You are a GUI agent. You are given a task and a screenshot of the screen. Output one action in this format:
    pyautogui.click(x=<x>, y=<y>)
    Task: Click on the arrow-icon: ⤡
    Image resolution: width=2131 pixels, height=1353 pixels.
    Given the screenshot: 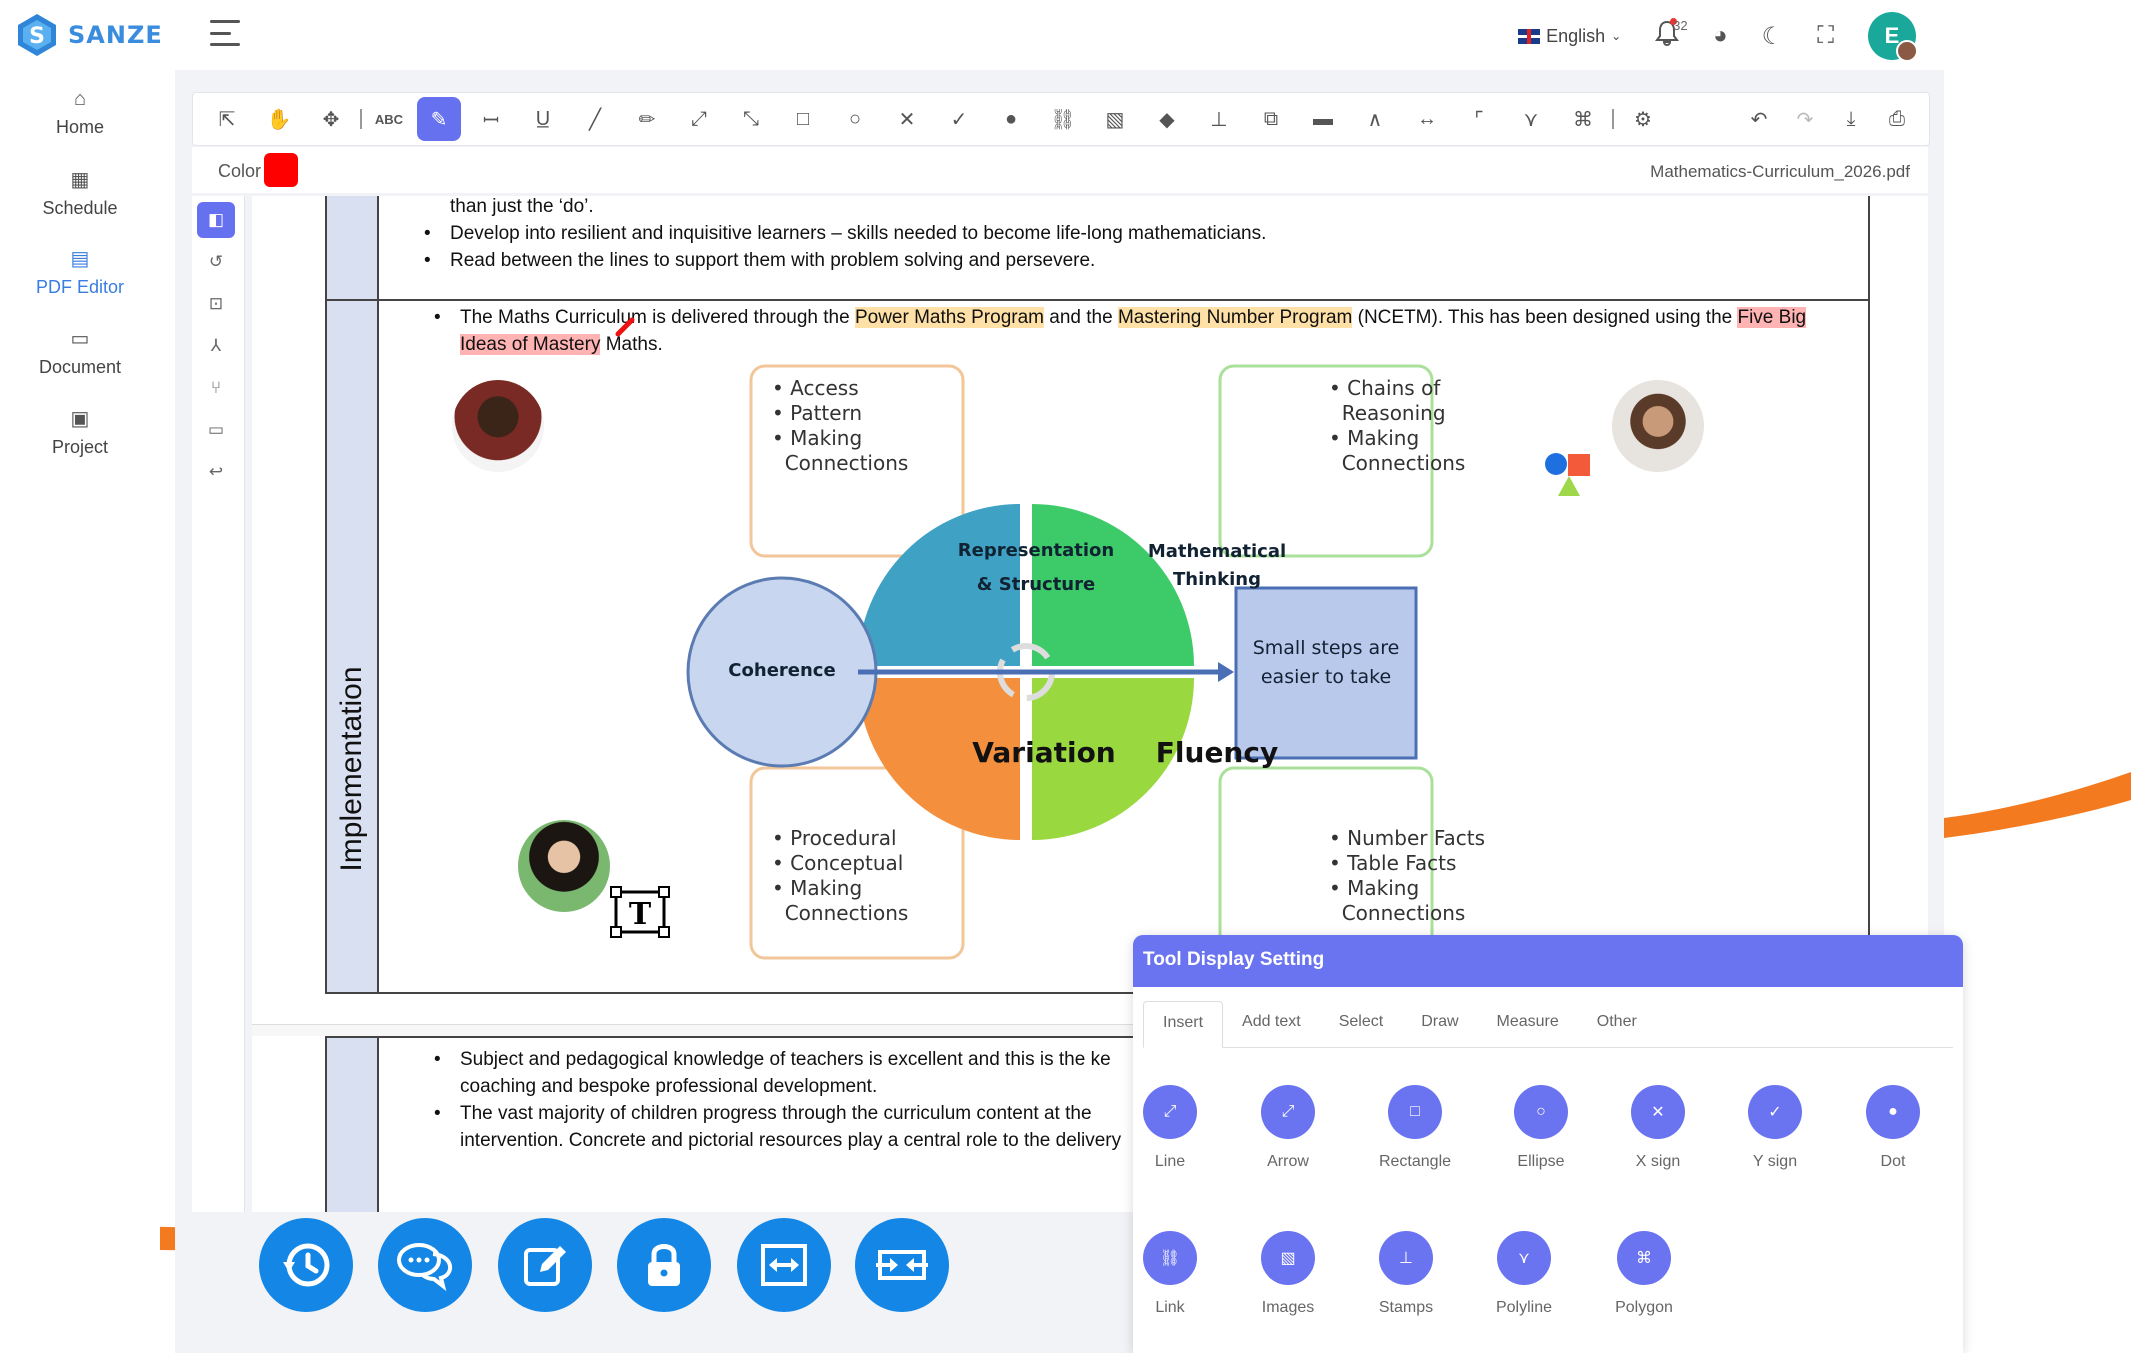 What is the action you would take?
    pyautogui.click(x=751, y=119)
    